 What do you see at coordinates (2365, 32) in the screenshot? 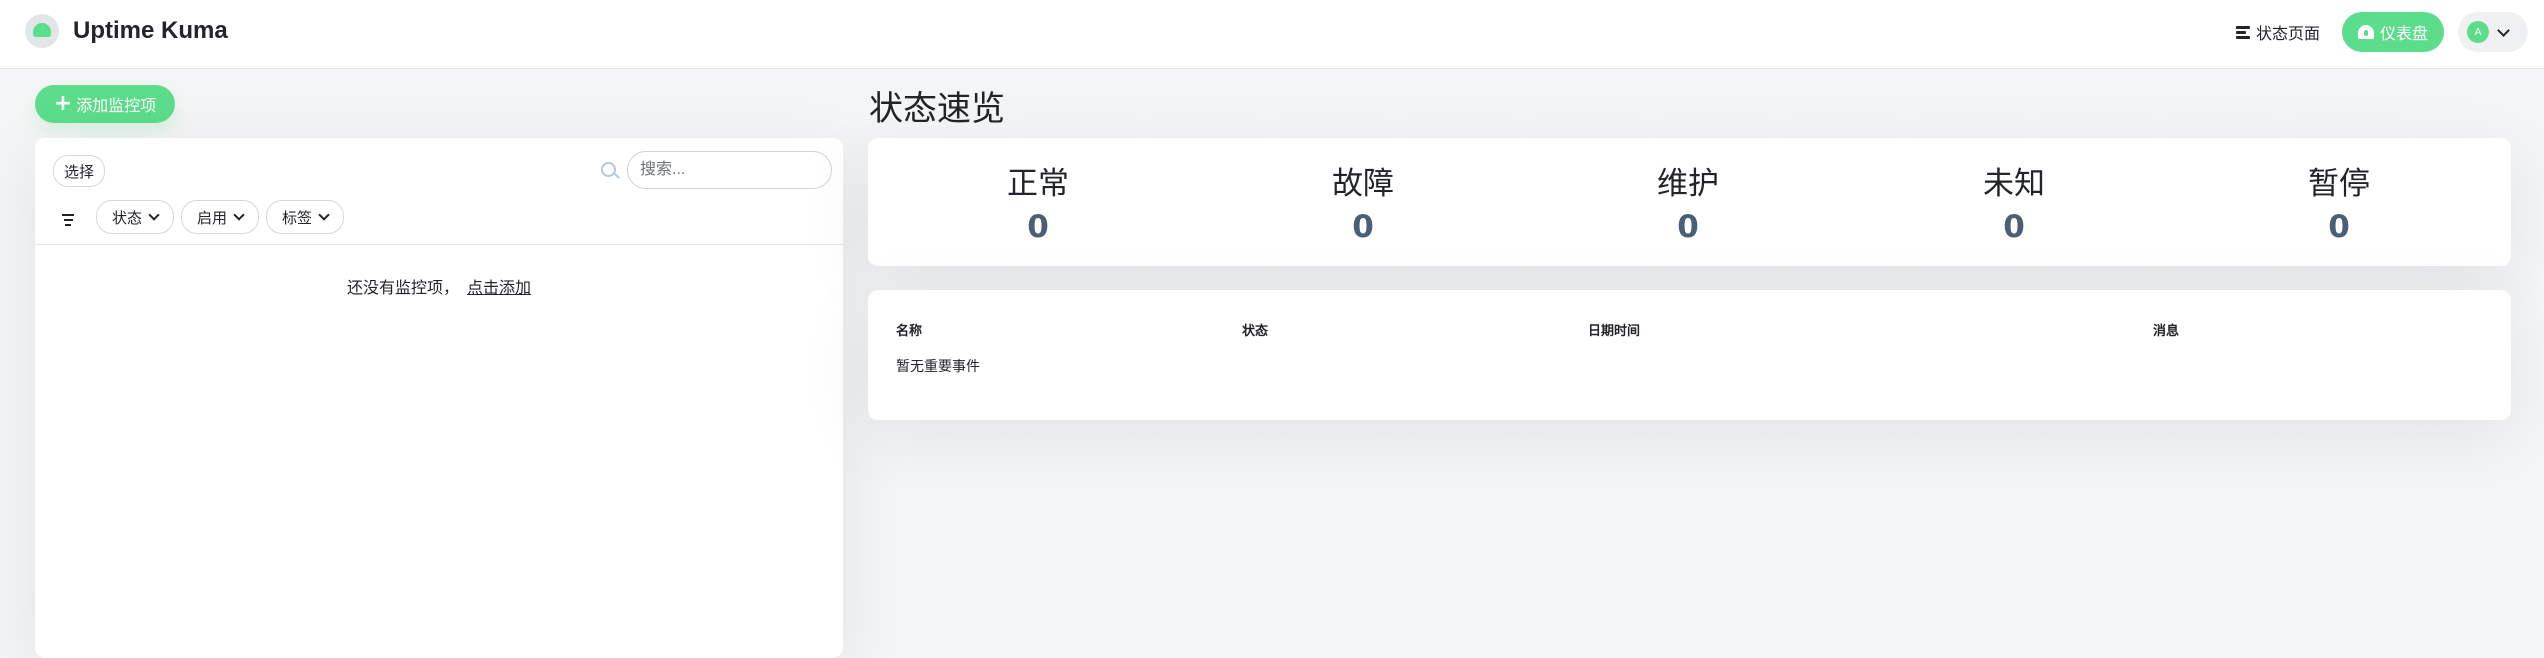
I see `tachometer-icon` at bounding box center [2365, 32].